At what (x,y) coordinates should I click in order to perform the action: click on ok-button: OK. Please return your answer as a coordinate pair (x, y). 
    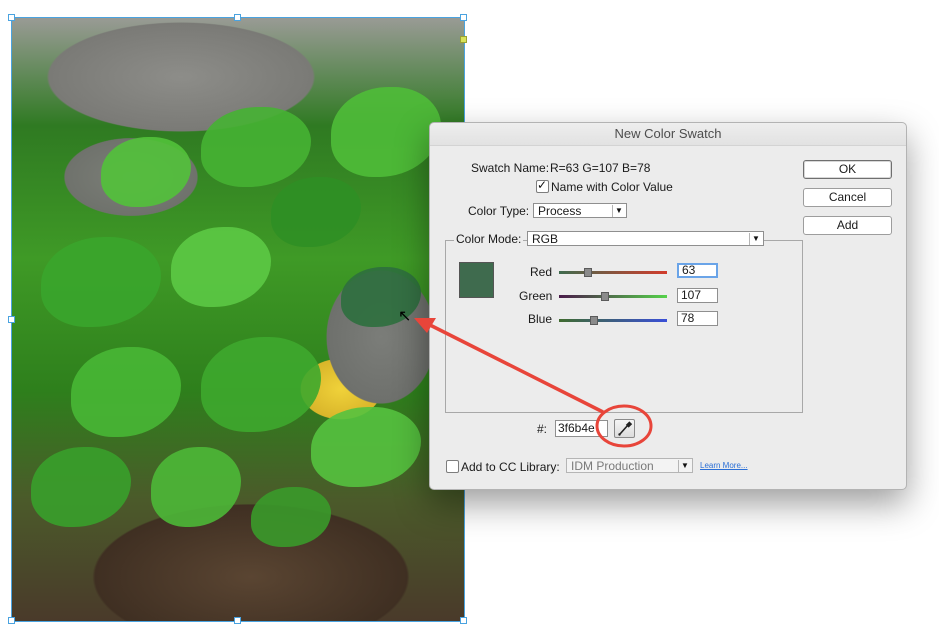
    Looking at the image, I should click on (847, 169).